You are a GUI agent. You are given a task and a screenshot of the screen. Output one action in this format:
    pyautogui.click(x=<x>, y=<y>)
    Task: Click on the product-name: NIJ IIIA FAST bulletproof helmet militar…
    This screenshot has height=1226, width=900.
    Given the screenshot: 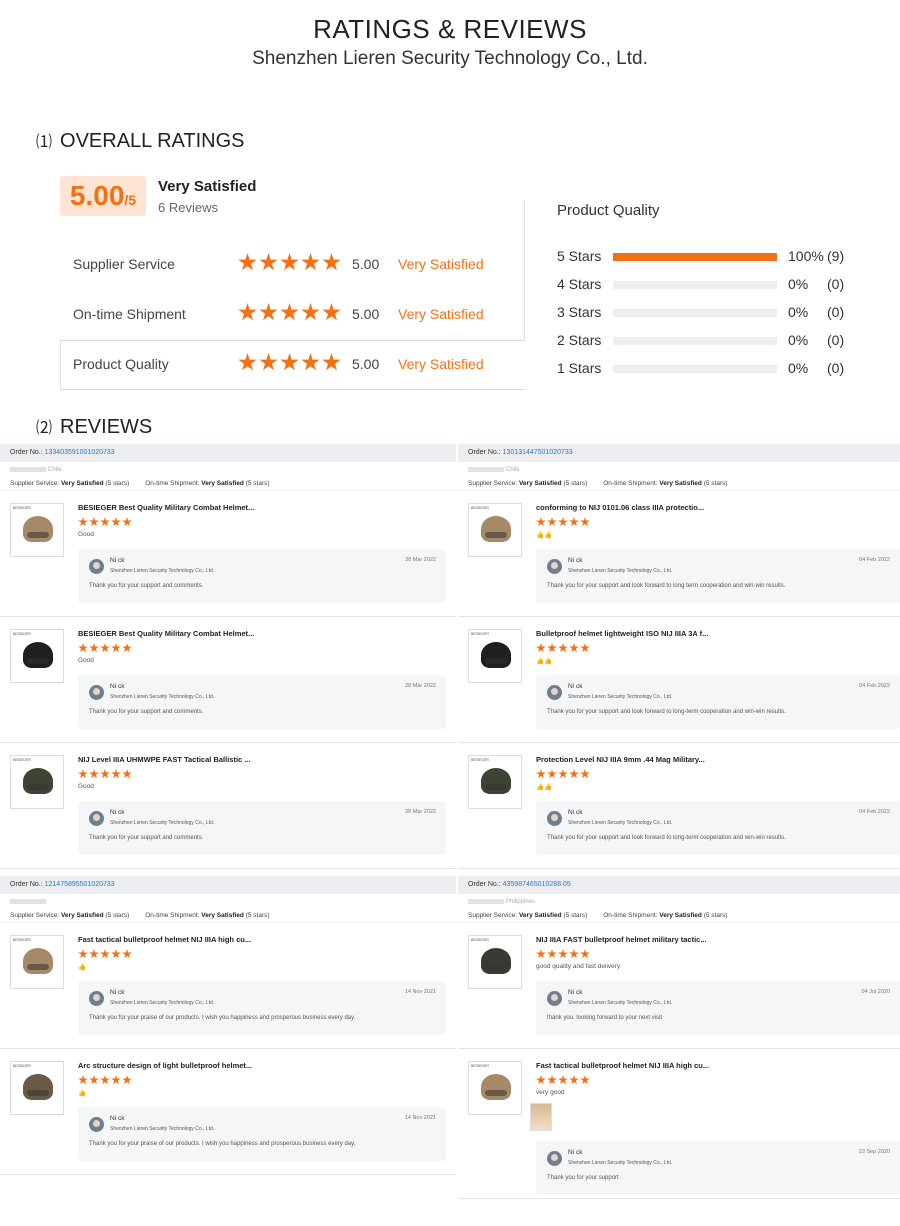 What is the action you would take?
    pyautogui.click(x=621, y=939)
    